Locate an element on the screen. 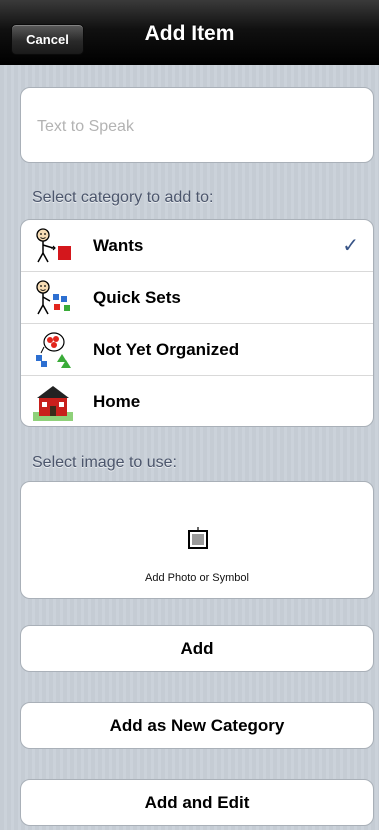 The height and width of the screenshot is (830, 379). text-to-speak-input is located at coordinates (197, 127).